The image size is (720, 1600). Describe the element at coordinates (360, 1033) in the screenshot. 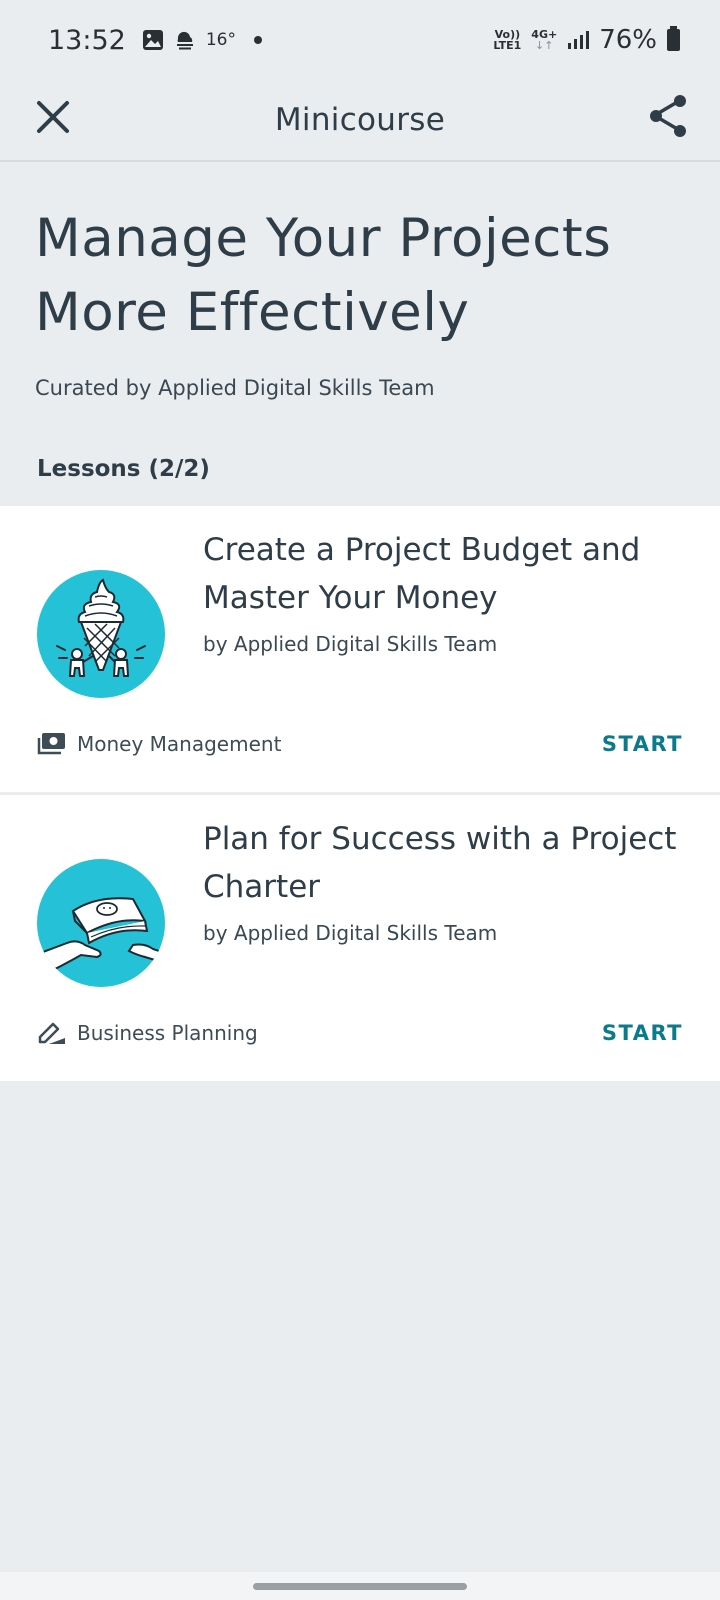

I see `lesson-footer: Business Planning START` at that location.